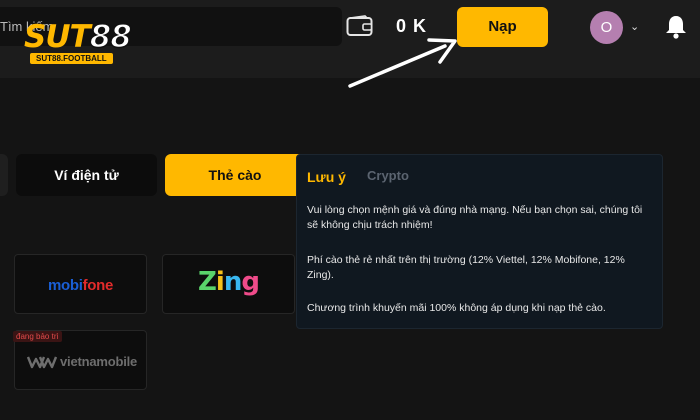  What do you see at coordinates (388, 175) in the screenshot?
I see `tab-crypto: Crypto` at bounding box center [388, 175].